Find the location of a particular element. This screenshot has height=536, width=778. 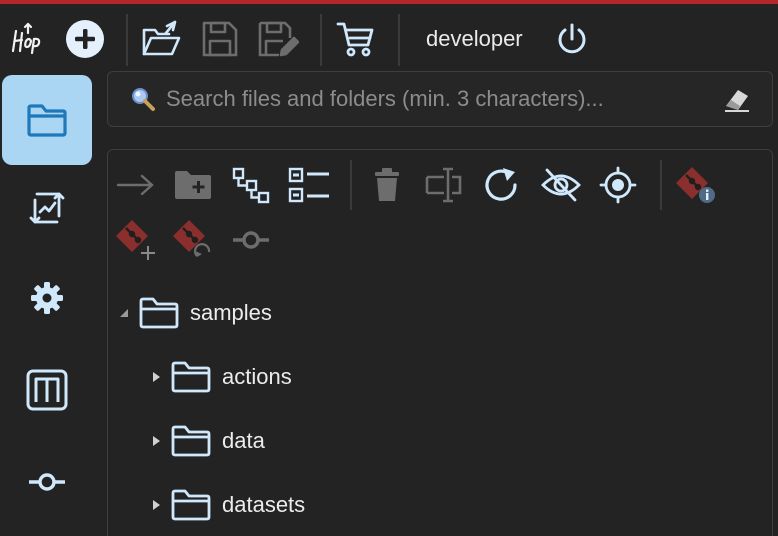

search-input is located at coordinates (446, 99).